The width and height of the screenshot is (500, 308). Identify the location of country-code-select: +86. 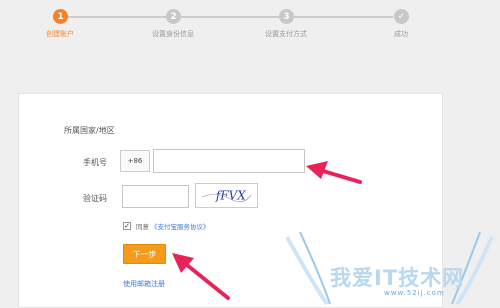
(135, 161).